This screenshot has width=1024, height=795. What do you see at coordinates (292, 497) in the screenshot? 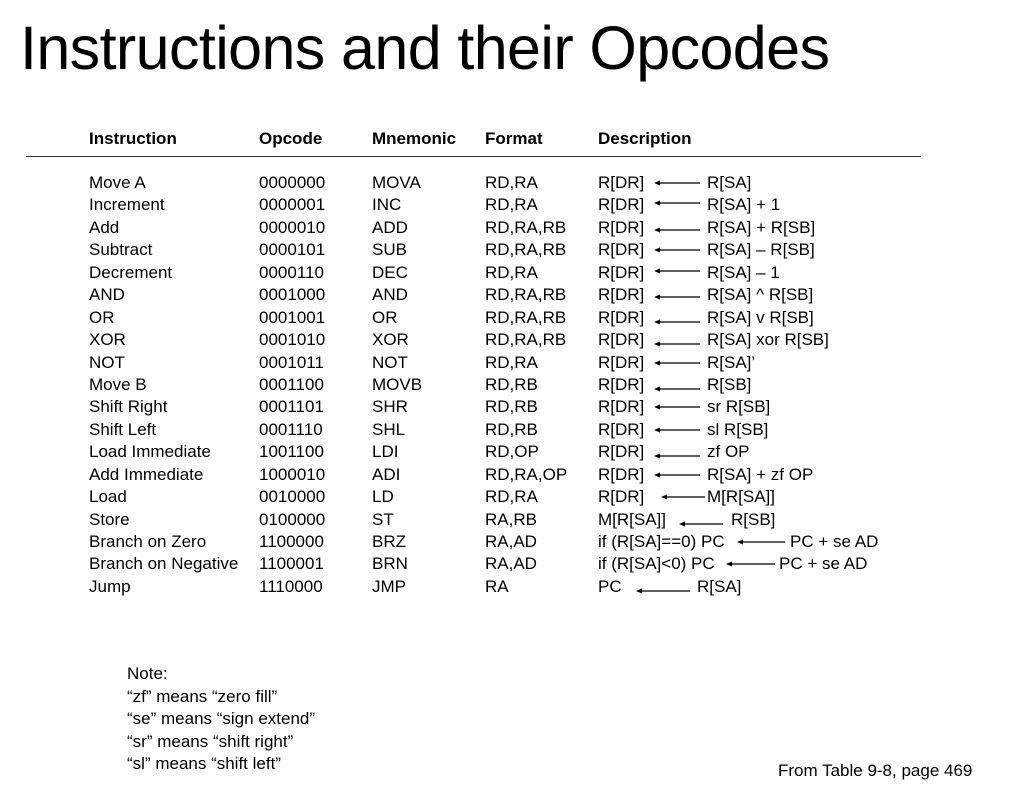
I see `opcode-cell: 0010000` at bounding box center [292, 497].